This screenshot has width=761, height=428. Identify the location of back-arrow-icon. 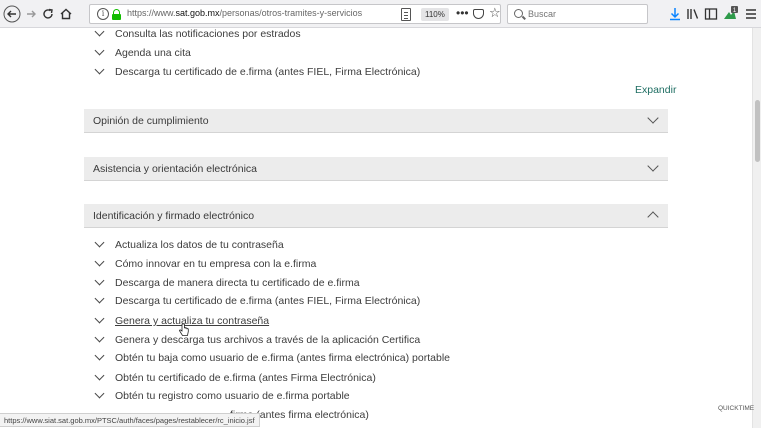
(12, 14).